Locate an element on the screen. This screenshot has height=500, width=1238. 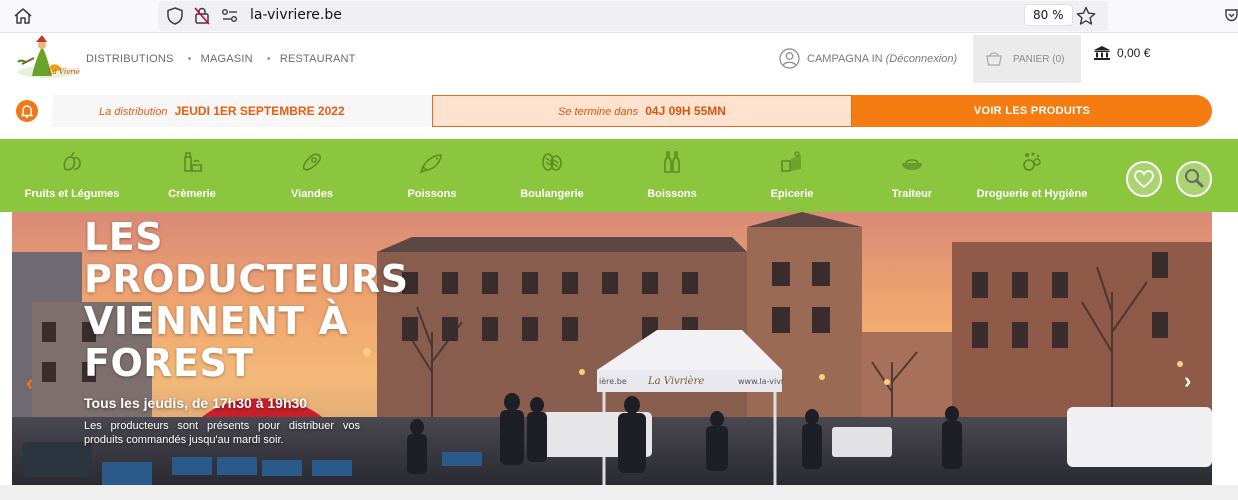
bell-icon is located at coordinates (27, 111).